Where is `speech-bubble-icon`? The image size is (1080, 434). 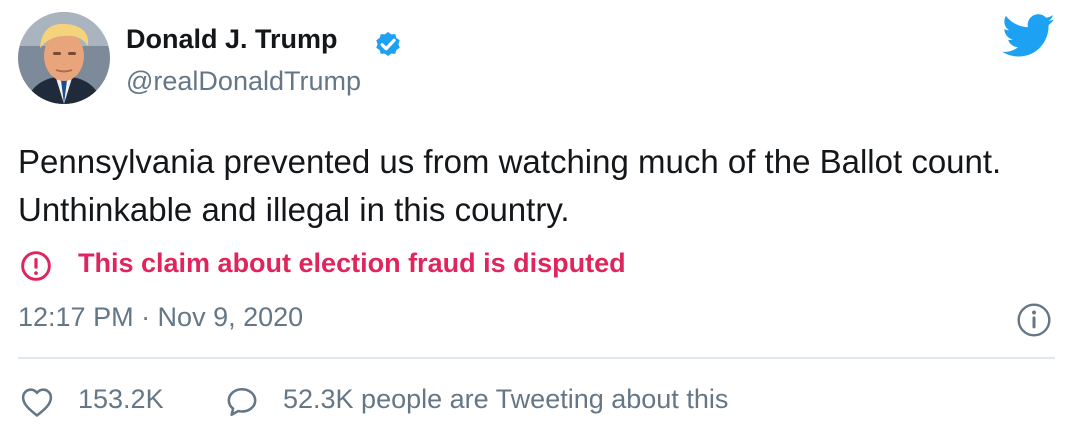
speech-bubble-icon is located at coordinates (242, 402).